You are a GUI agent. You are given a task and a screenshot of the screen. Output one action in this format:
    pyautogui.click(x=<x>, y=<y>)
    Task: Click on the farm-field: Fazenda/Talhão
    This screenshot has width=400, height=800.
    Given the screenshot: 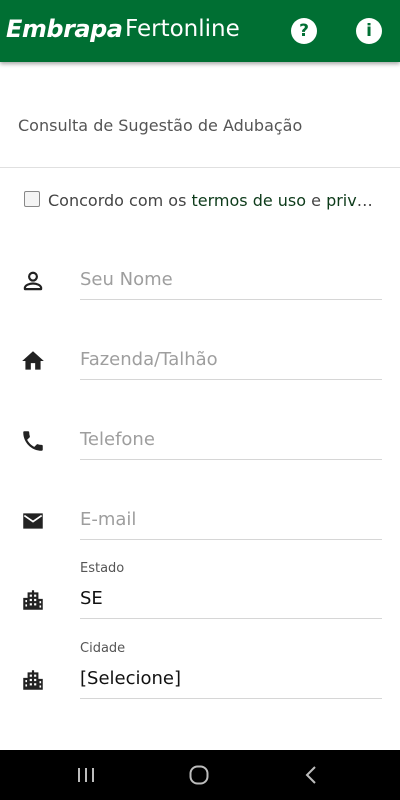 What is the action you would take?
    pyautogui.click(x=200, y=370)
    